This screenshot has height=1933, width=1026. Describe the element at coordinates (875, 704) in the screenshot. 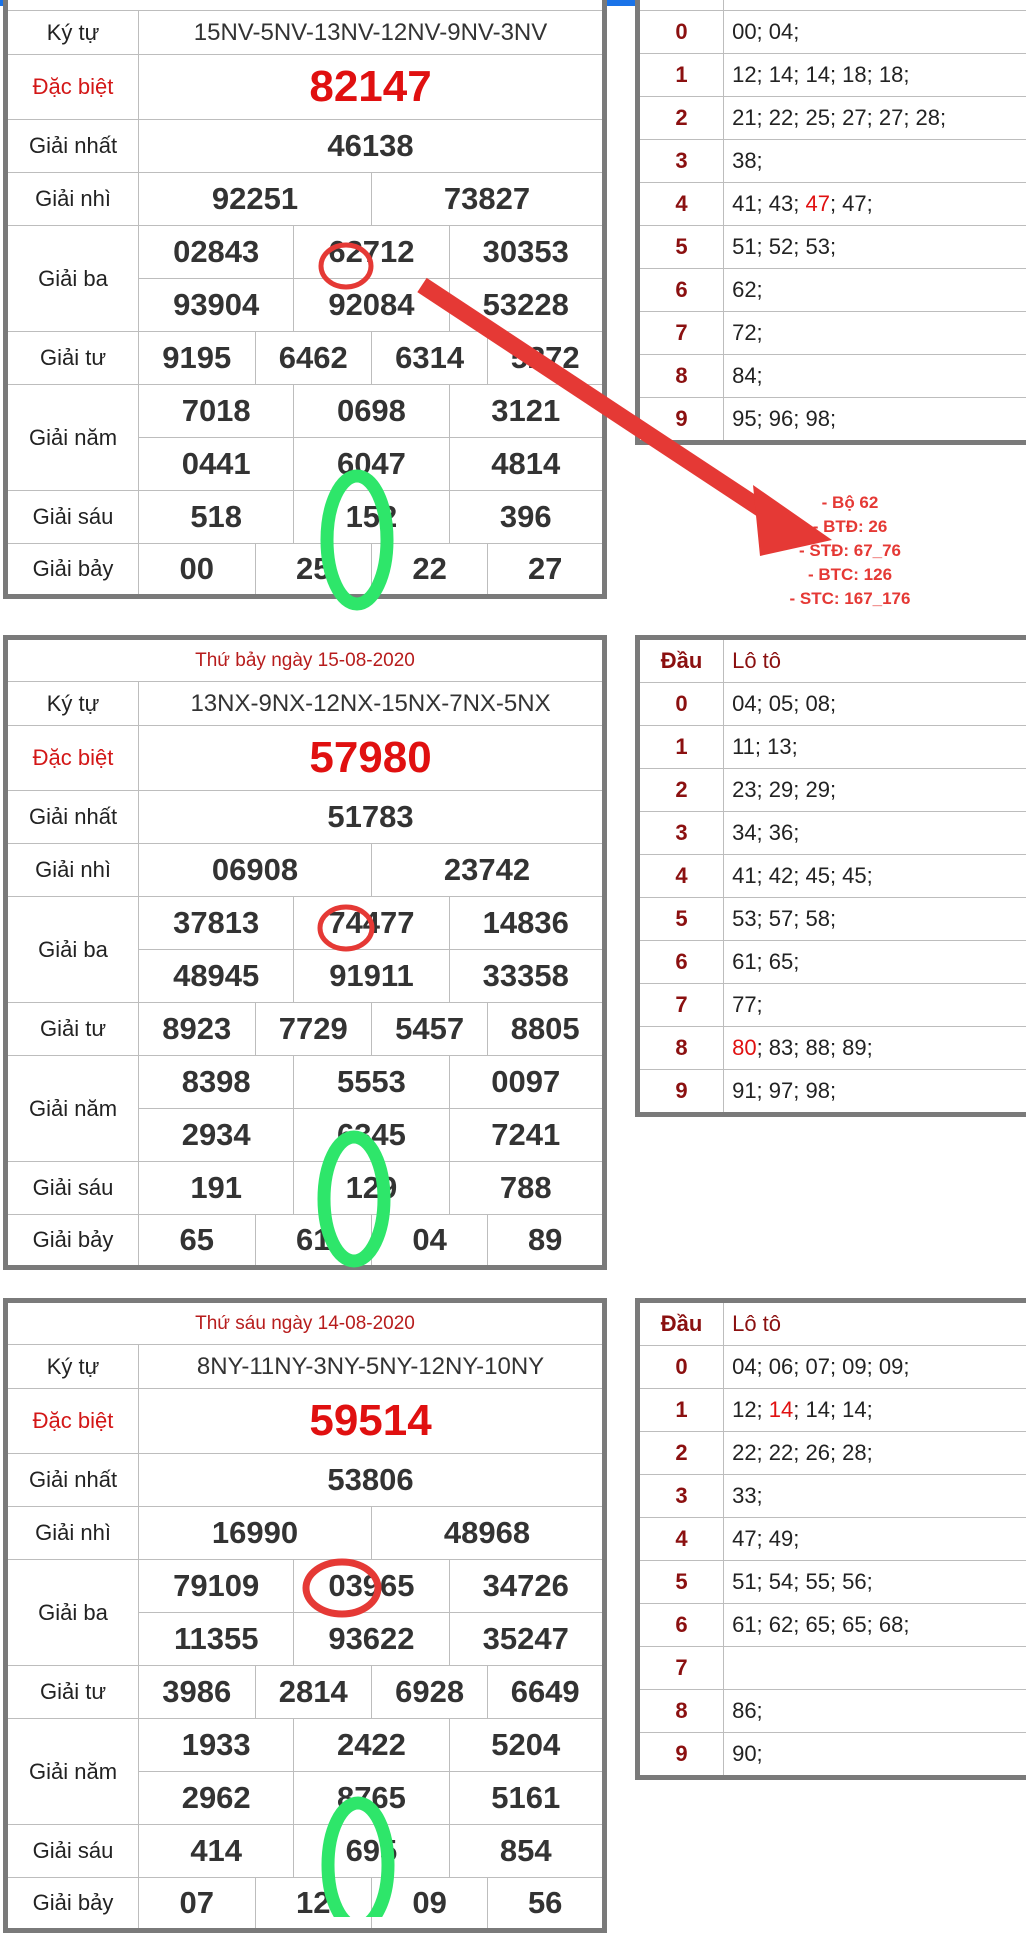

I see `loto-values: 04; 05; 08;` at that location.